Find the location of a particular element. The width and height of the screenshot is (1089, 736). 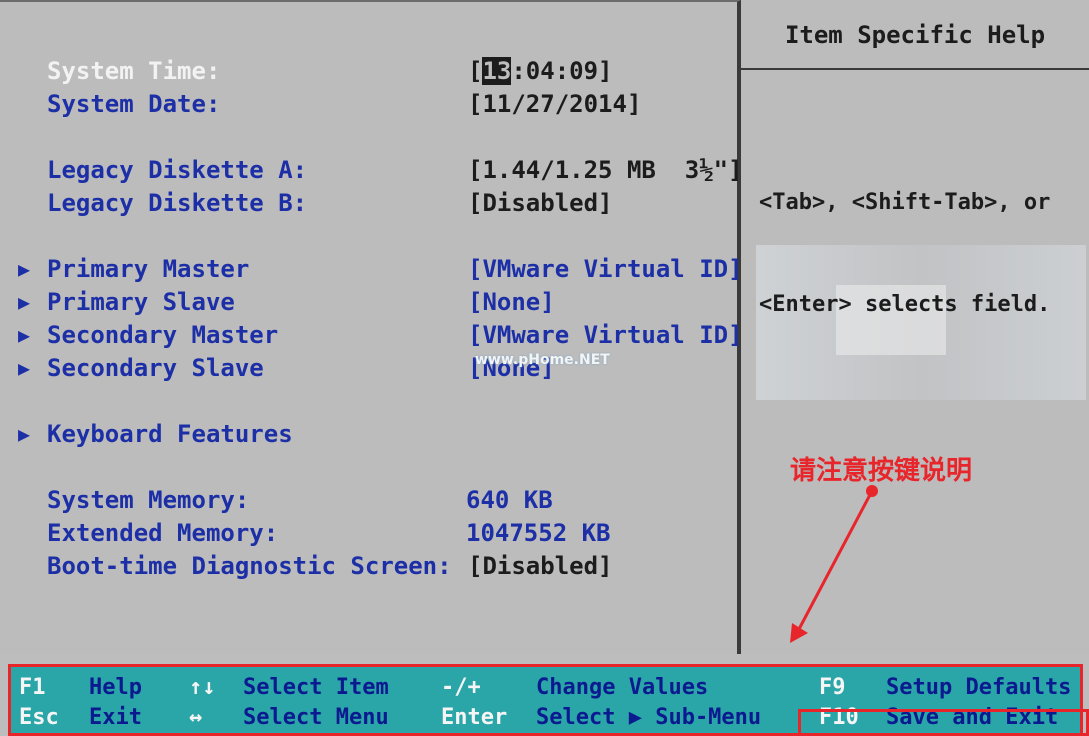

key-minus-plus: -/+ is located at coordinates (461, 688).